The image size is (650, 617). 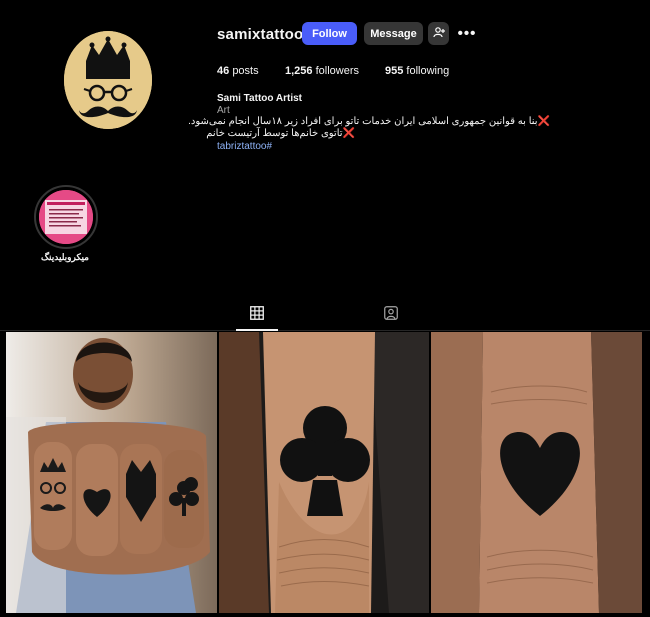 What do you see at coordinates (108, 80) in the screenshot?
I see `profile-avatar` at bounding box center [108, 80].